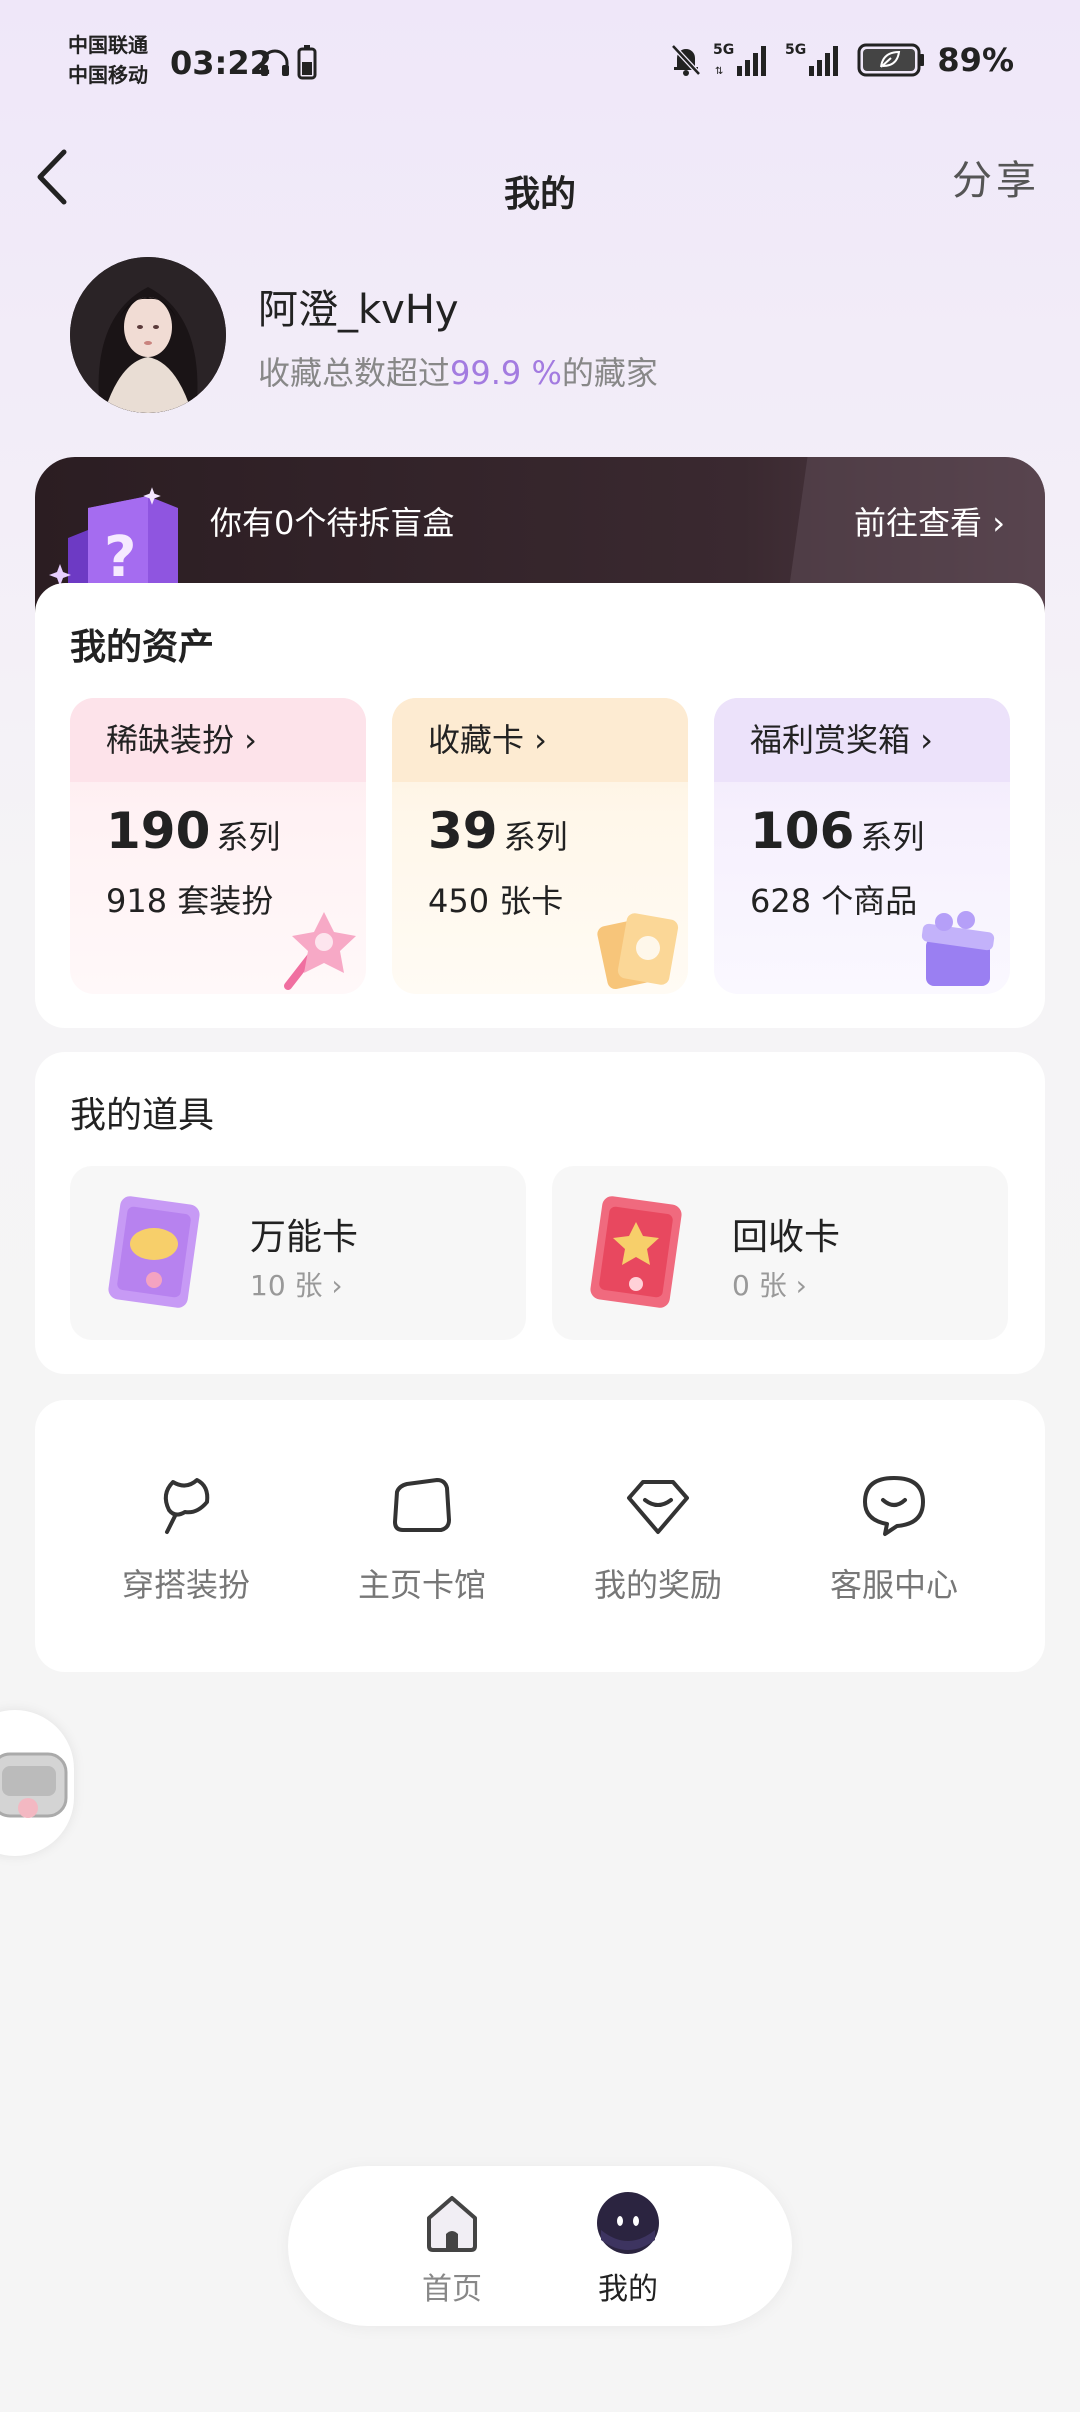 Image resolution: width=1080 pixels, height=2412 pixels. What do you see at coordinates (628, 2289) in the screenshot?
I see `nav-label: 我的` at bounding box center [628, 2289].